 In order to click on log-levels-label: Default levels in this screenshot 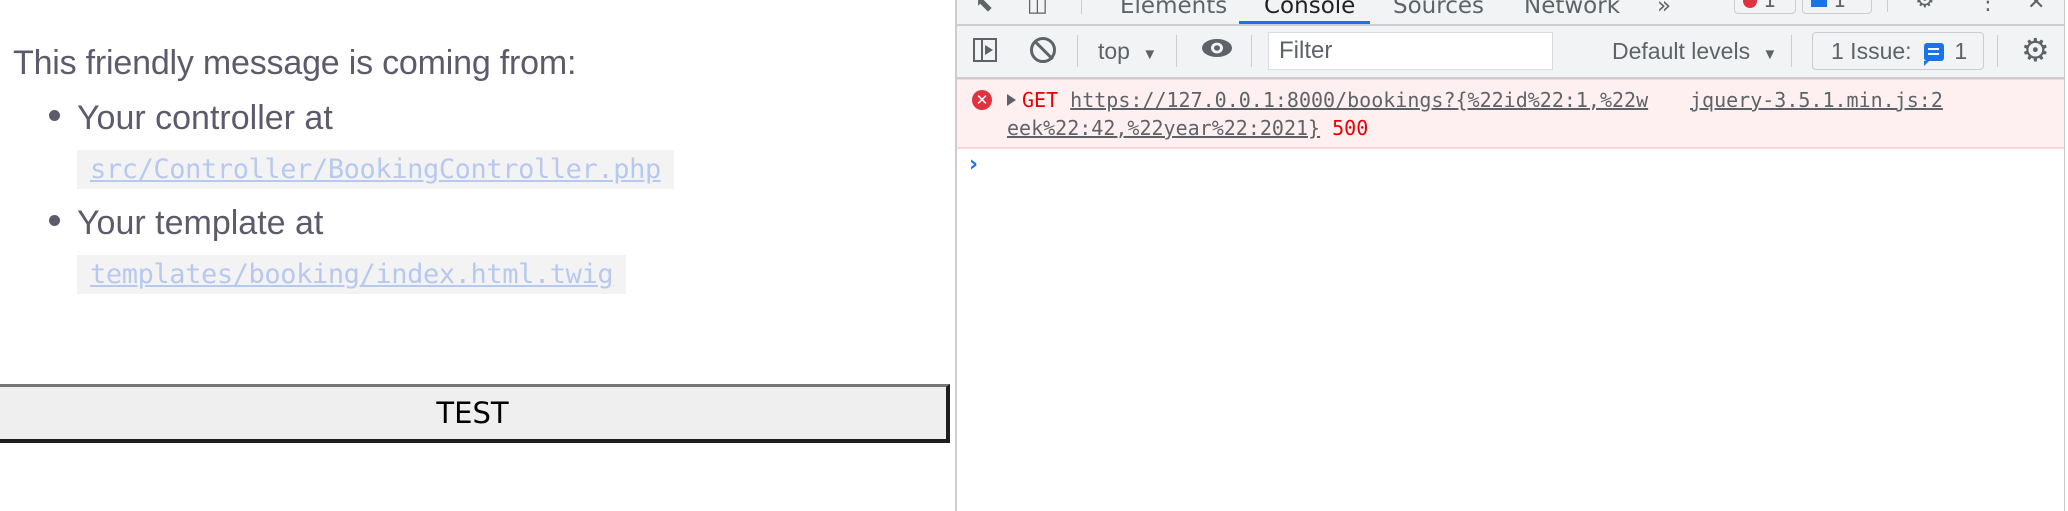, I will do `click(1681, 51)`.